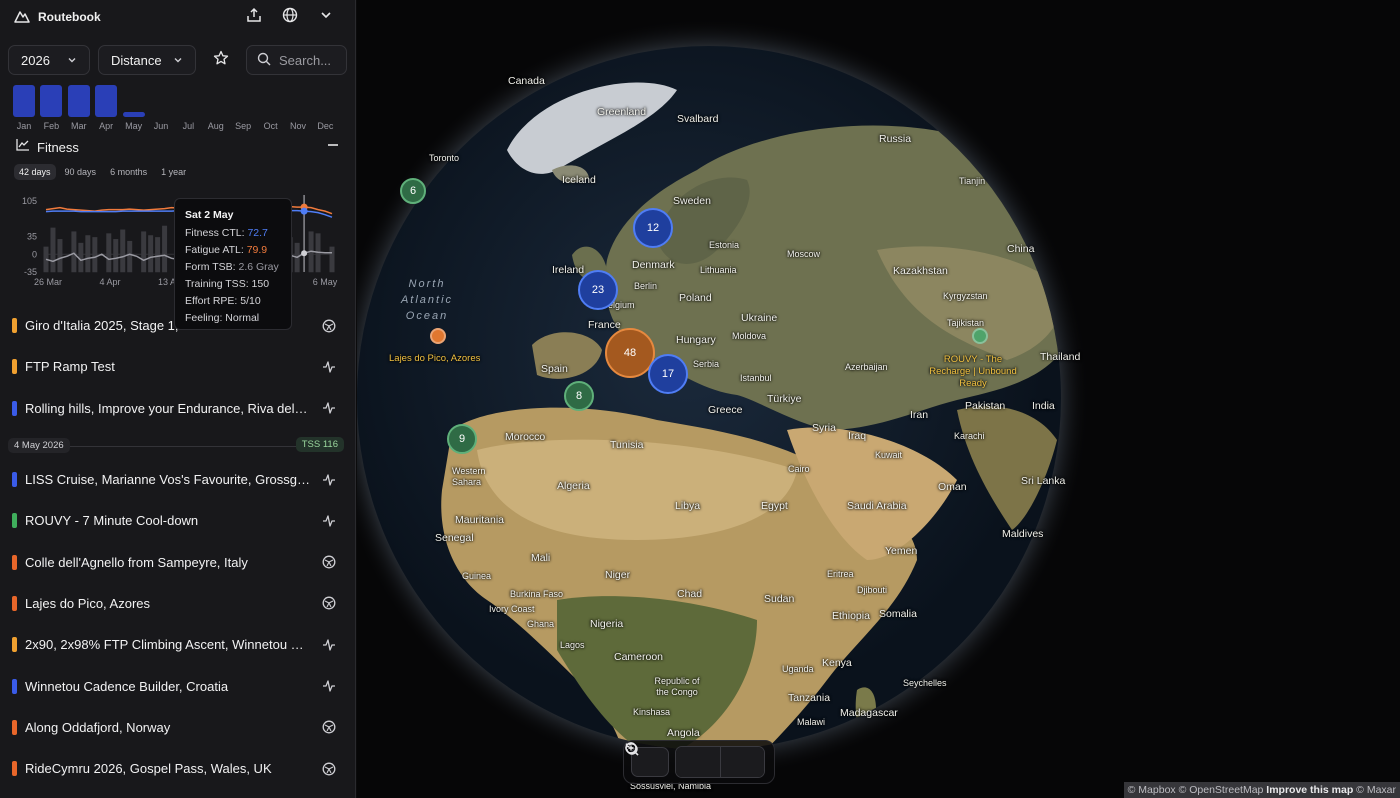 This screenshot has height=798, width=1400. I want to click on tooltip-feeling-row: Feeling: Normal, so click(233, 318).